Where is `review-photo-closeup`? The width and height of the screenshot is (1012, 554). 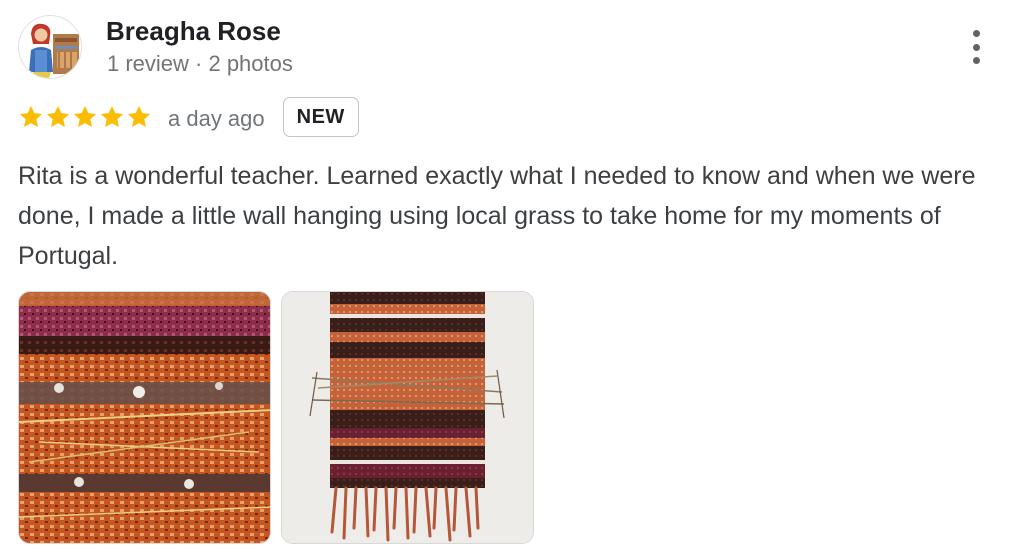 review-photo-closeup is located at coordinates (144, 417).